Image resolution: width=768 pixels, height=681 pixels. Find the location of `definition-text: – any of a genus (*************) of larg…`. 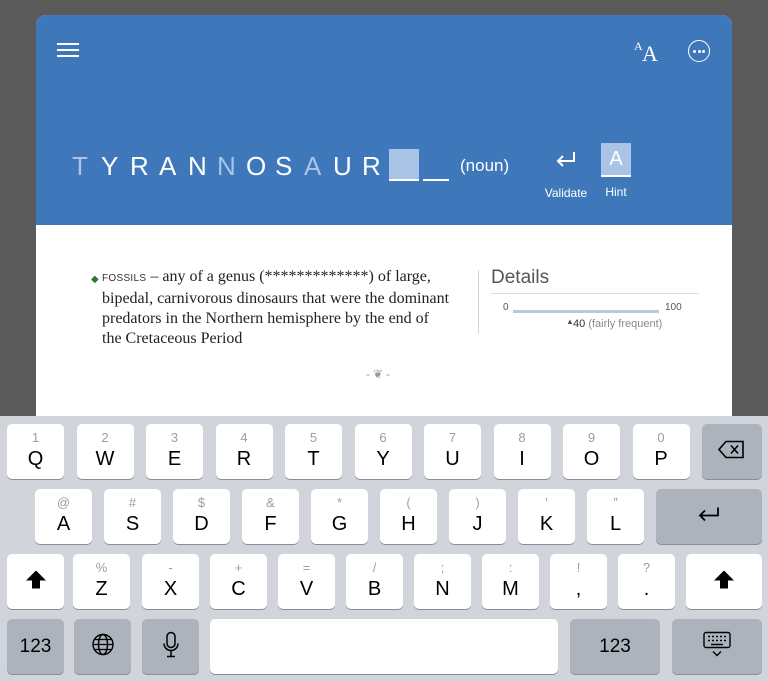

definition-text: – any of a genus (*************) of larg… is located at coordinates (276, 307).